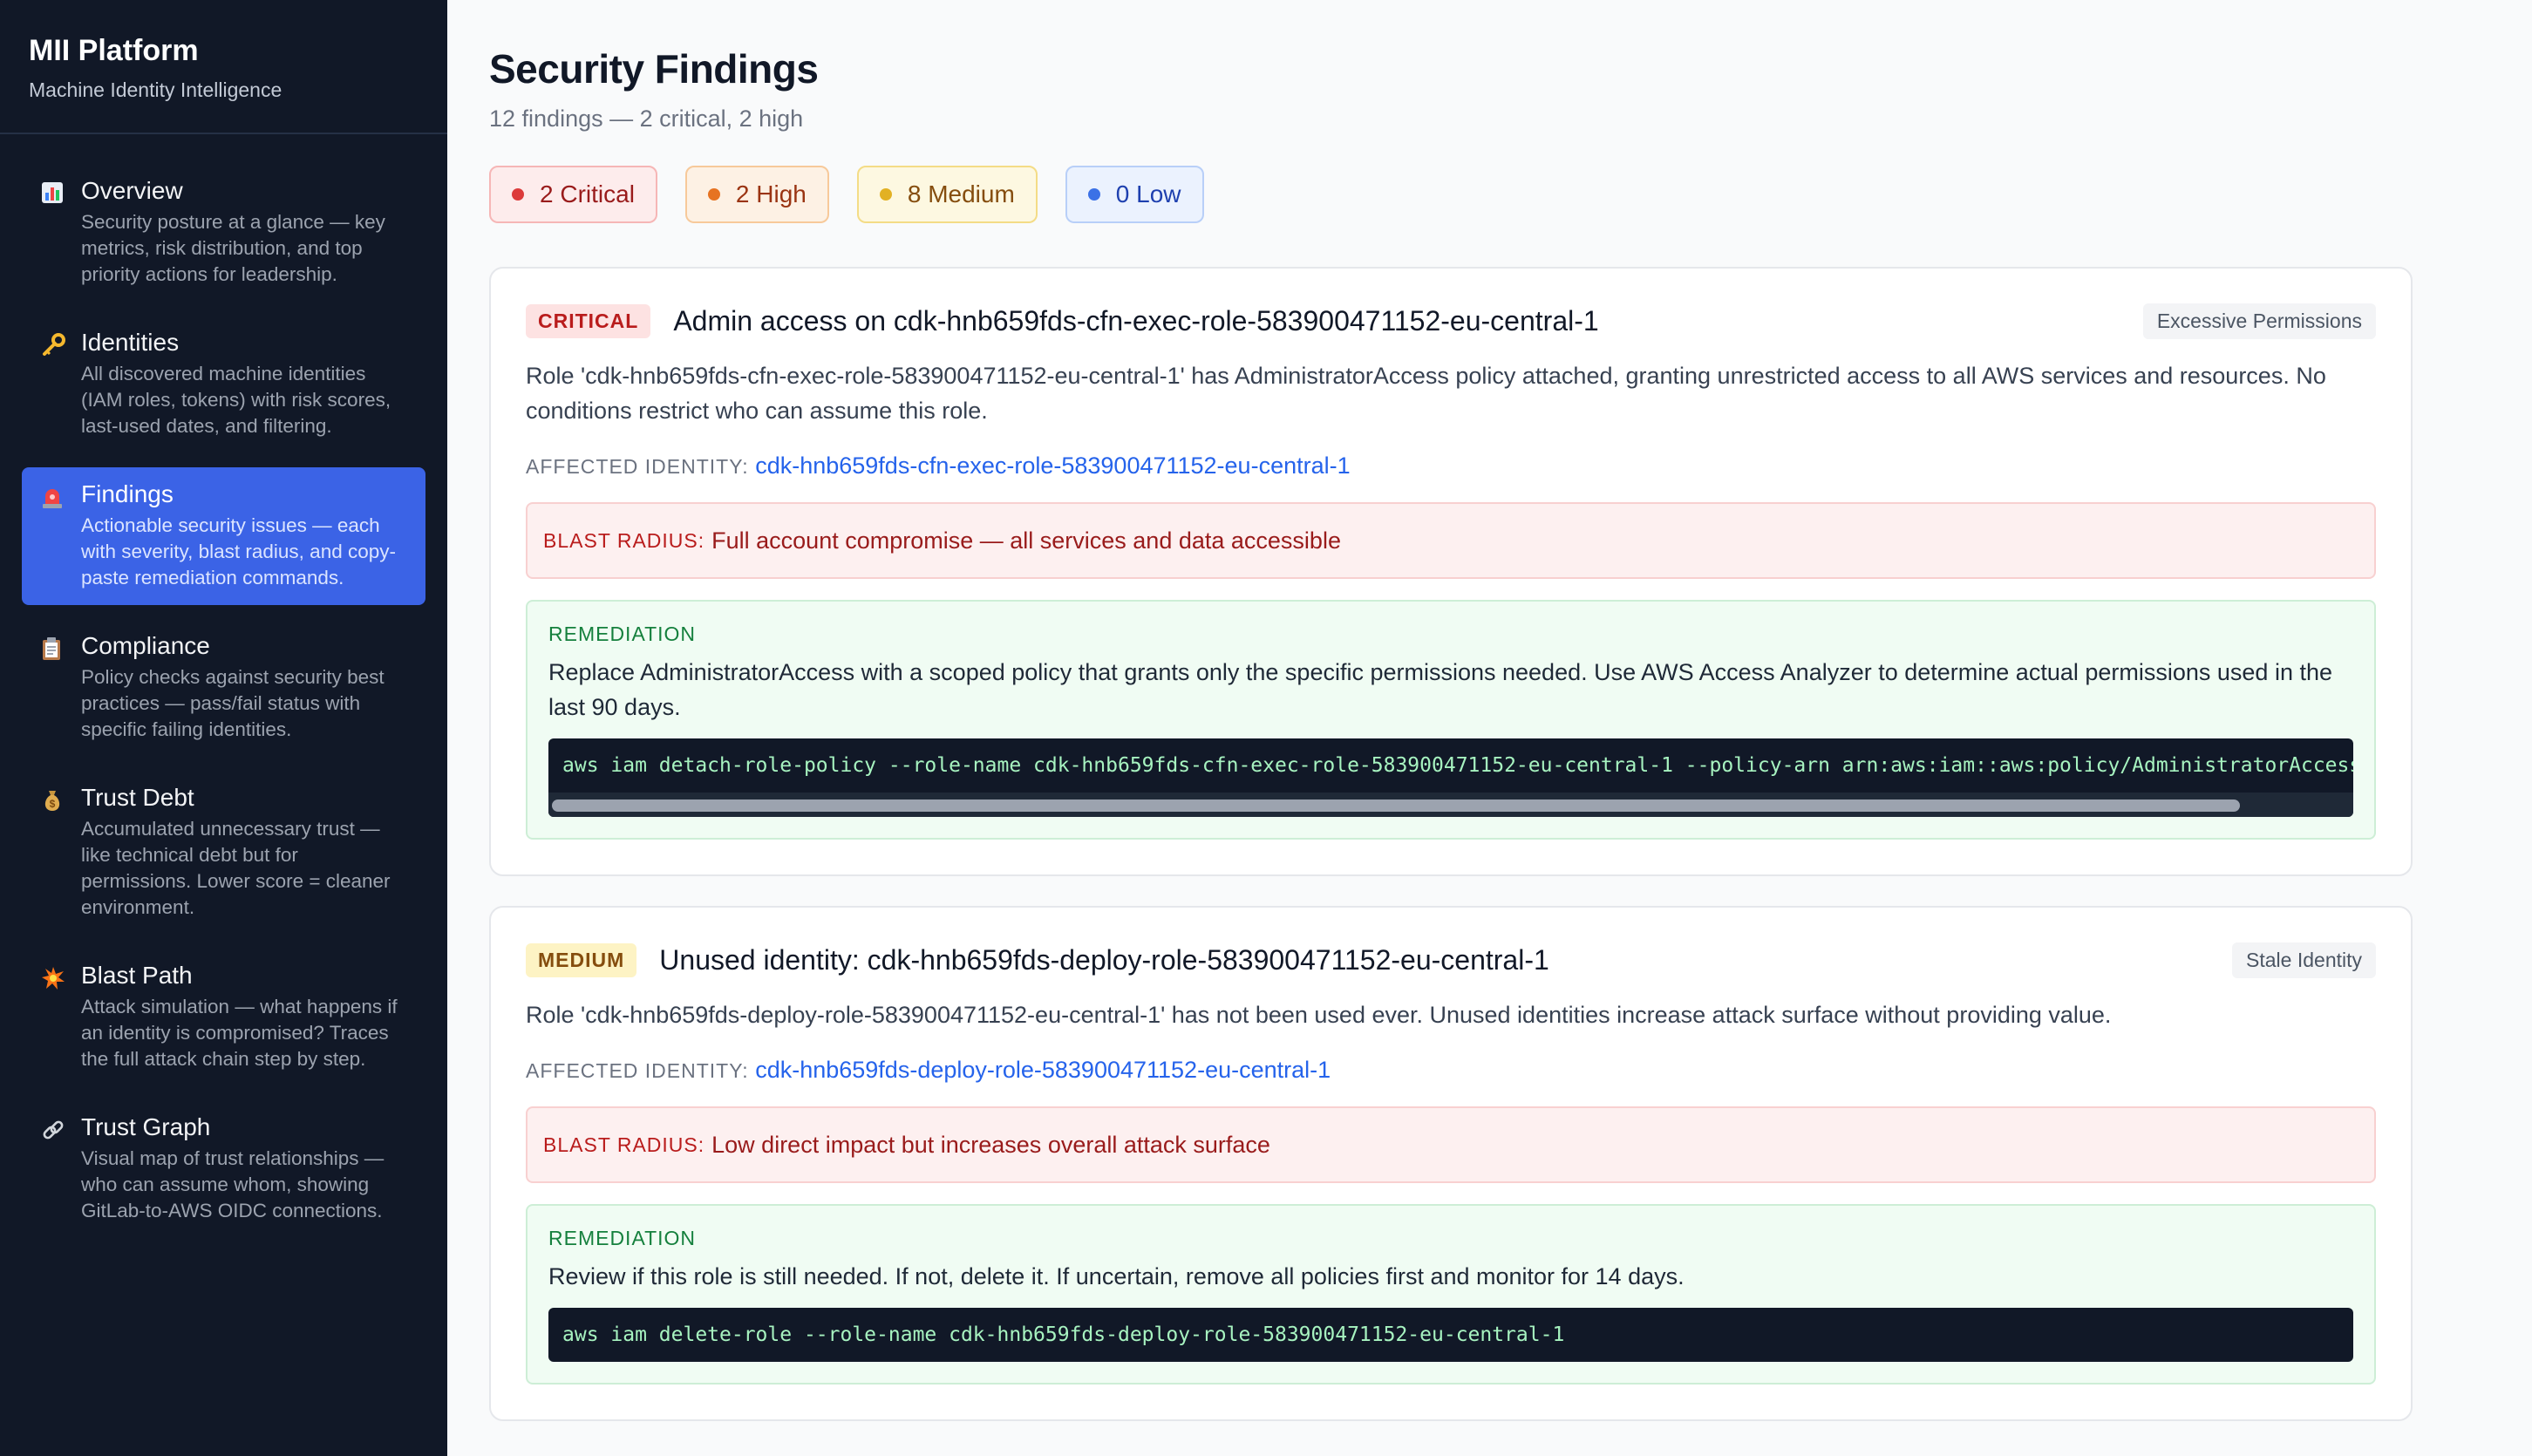 This screenshot has width=2532, height=1456. I want to click on severity-summary: 2 Critical 2 High 8 Medium 0 Low, so click(1451, 194).